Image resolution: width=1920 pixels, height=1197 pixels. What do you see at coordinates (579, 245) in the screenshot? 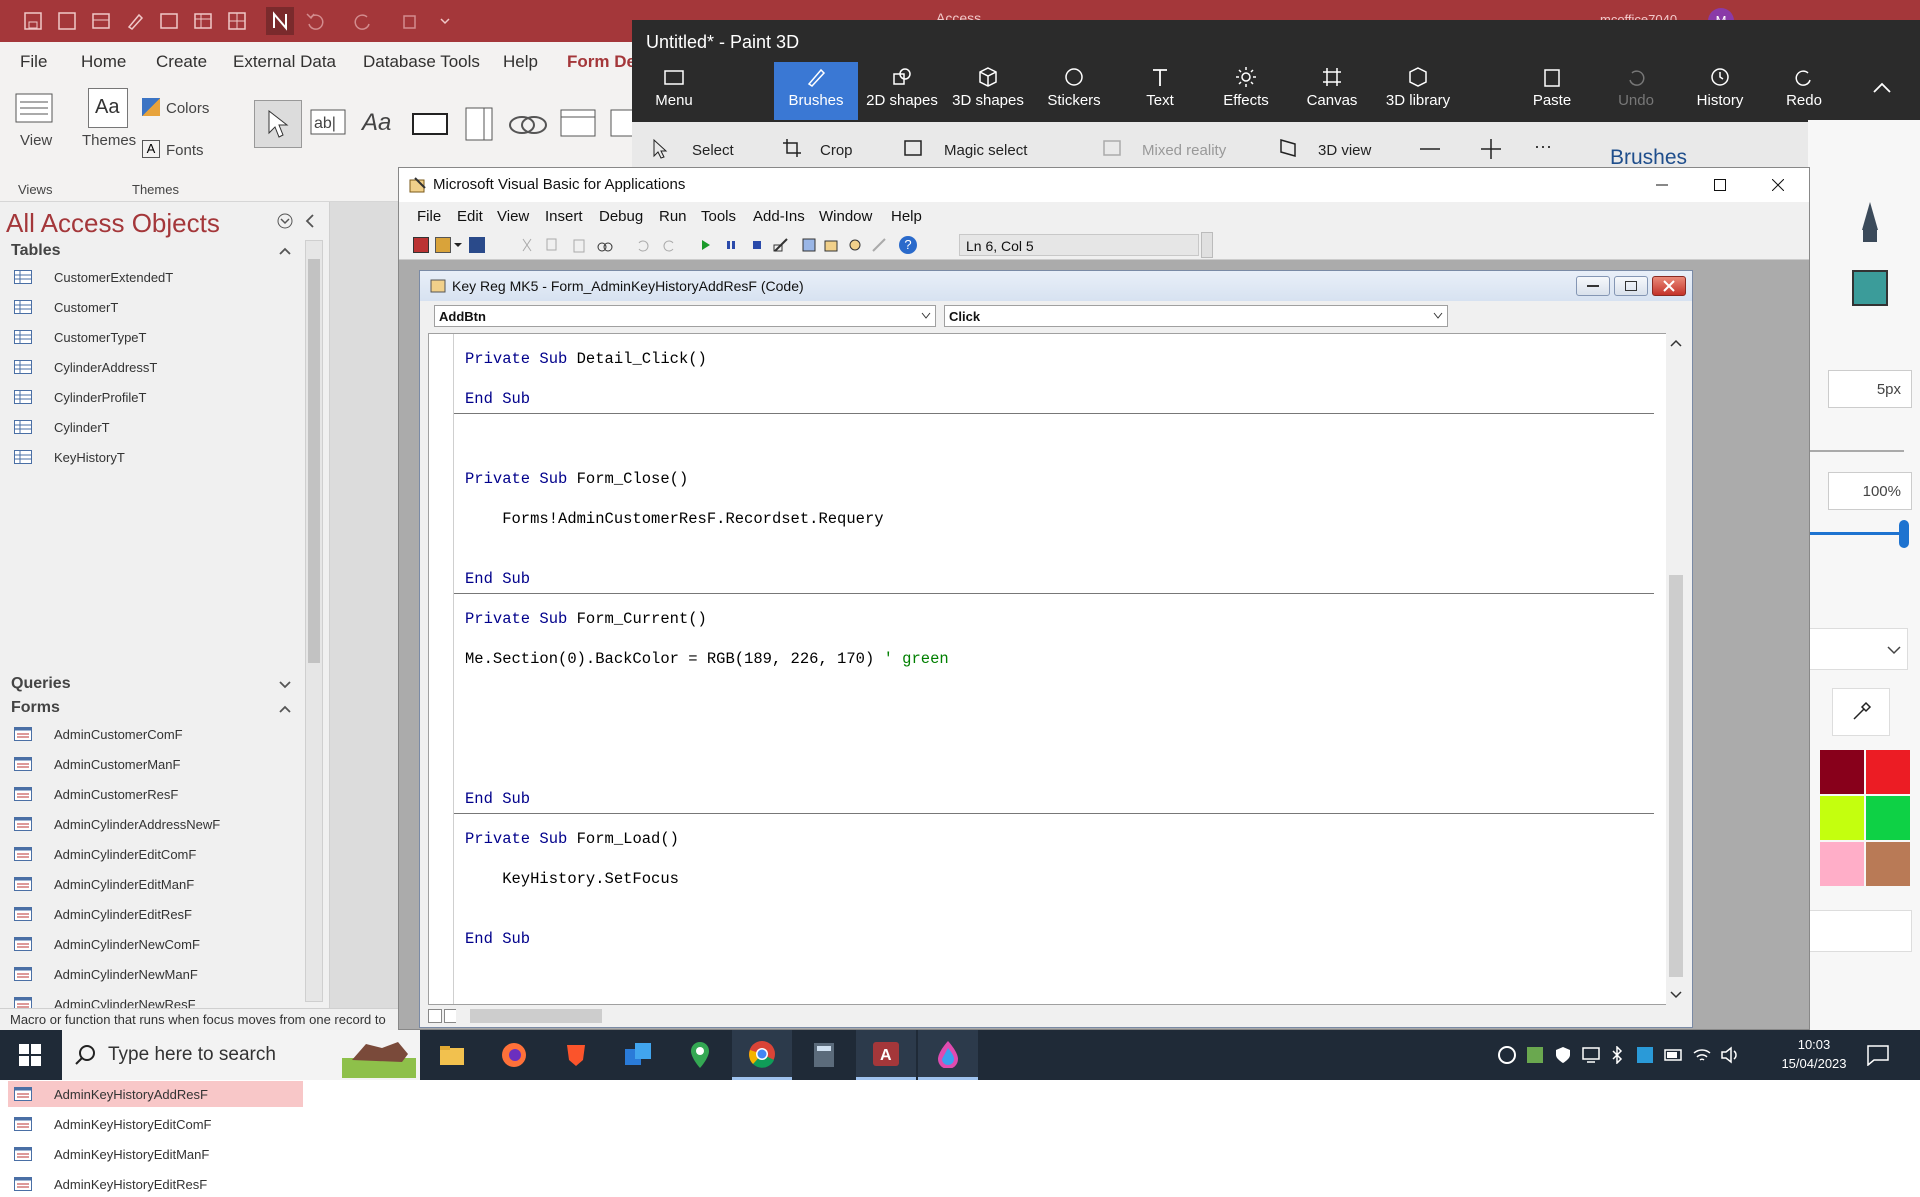
I see `paste-icon` at bounding box center [579, 245].